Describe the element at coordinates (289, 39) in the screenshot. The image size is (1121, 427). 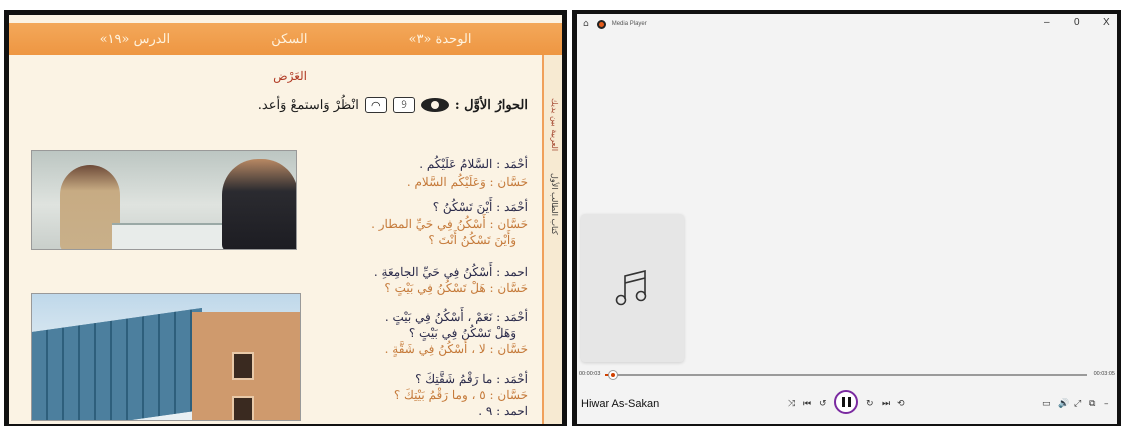
I see `topic-label: السكن` at that location.